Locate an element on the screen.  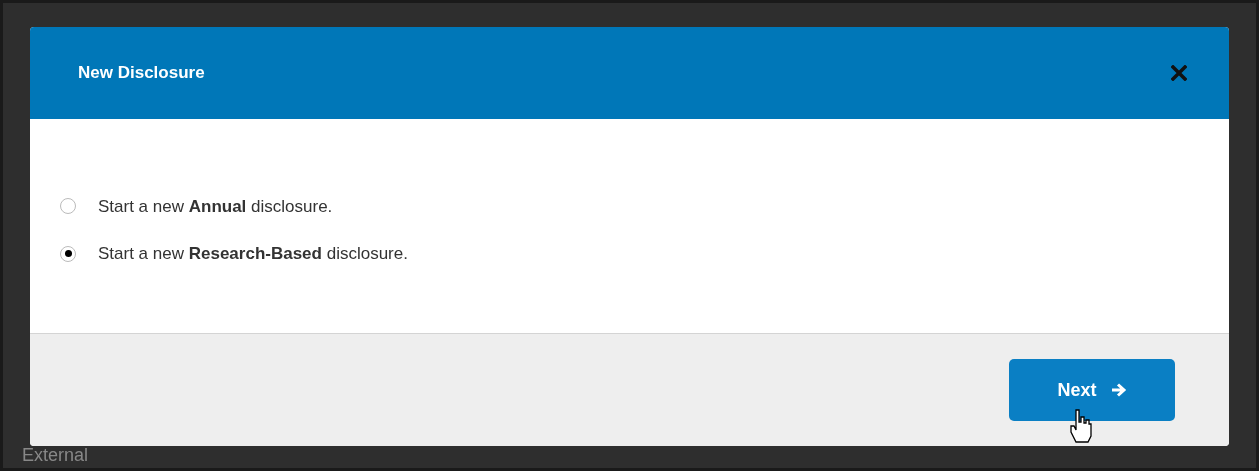
option-label: Start a new Annual disclosure. is located at coordinates (215, 206).